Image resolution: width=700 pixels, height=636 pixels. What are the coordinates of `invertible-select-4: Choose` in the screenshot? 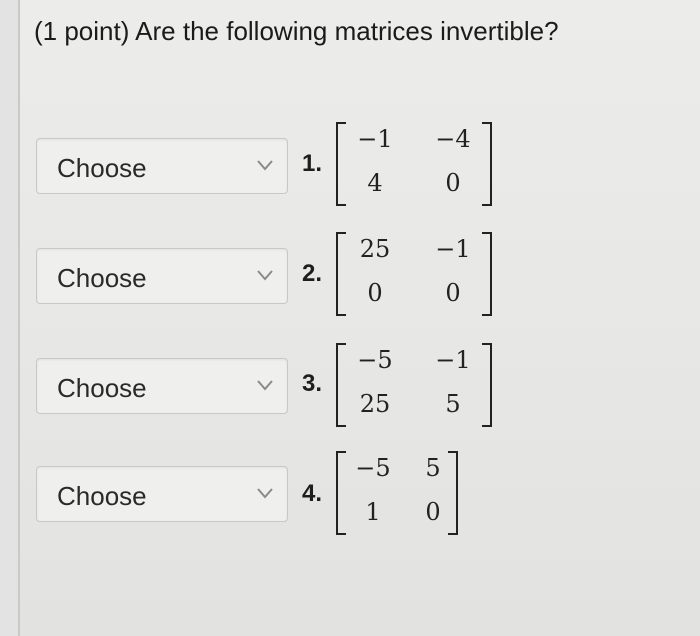 It's located at (162, 494).